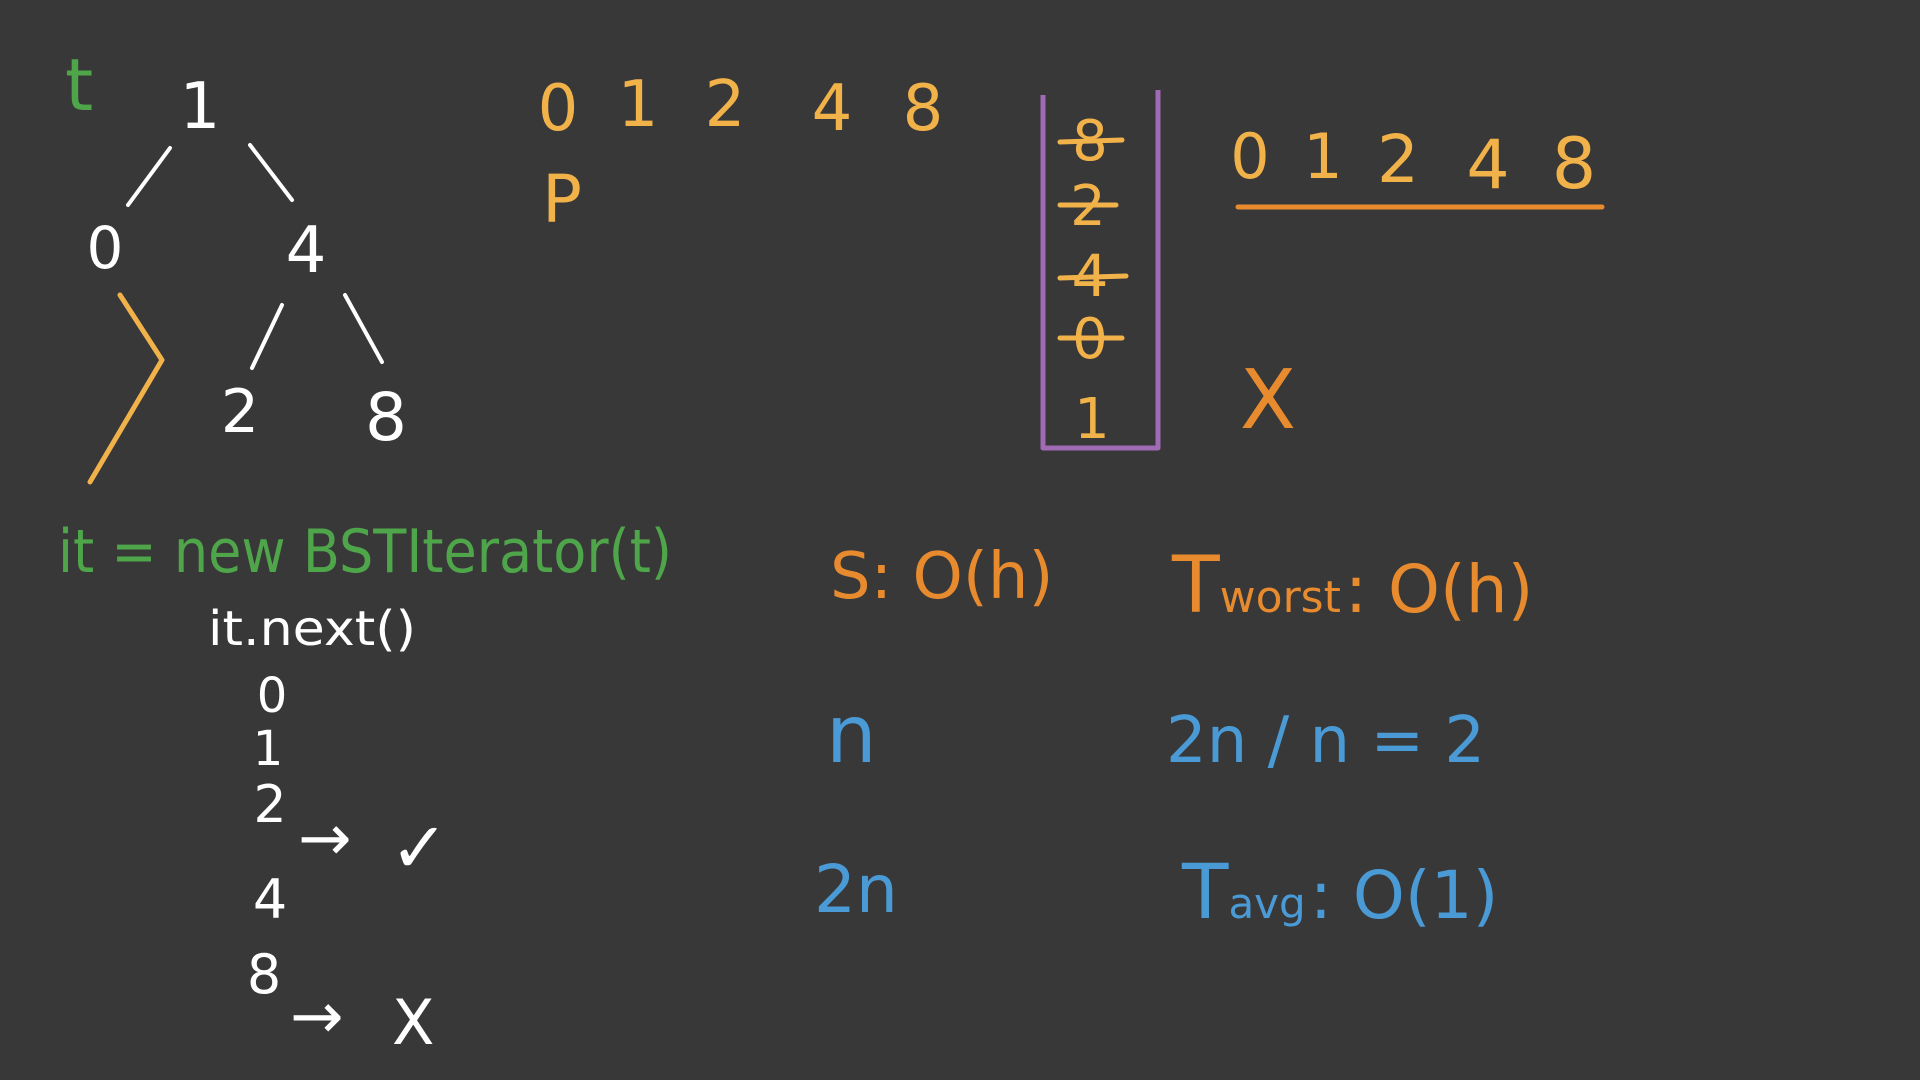  I want to click on top-seq-4: 8, so click(923, 109).